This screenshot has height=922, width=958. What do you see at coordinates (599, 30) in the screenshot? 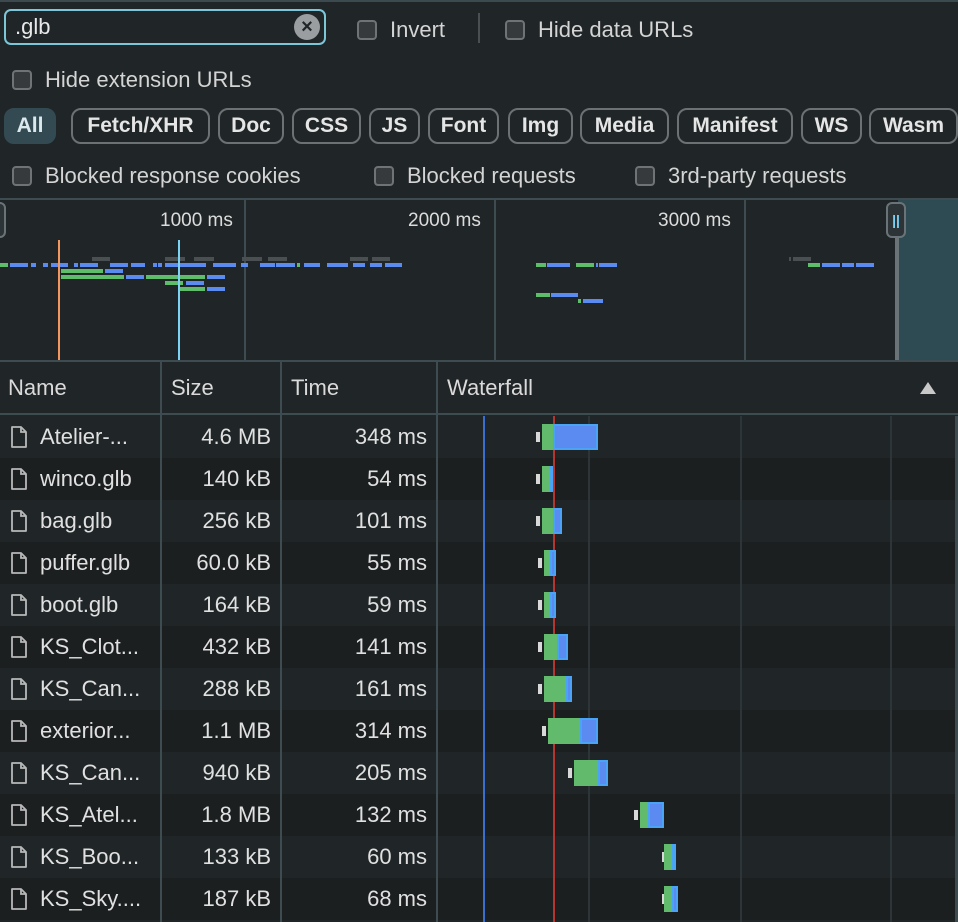
I see `hide-data-urls-checkbox: Hide data URLs` at bounding box center [599, 30].